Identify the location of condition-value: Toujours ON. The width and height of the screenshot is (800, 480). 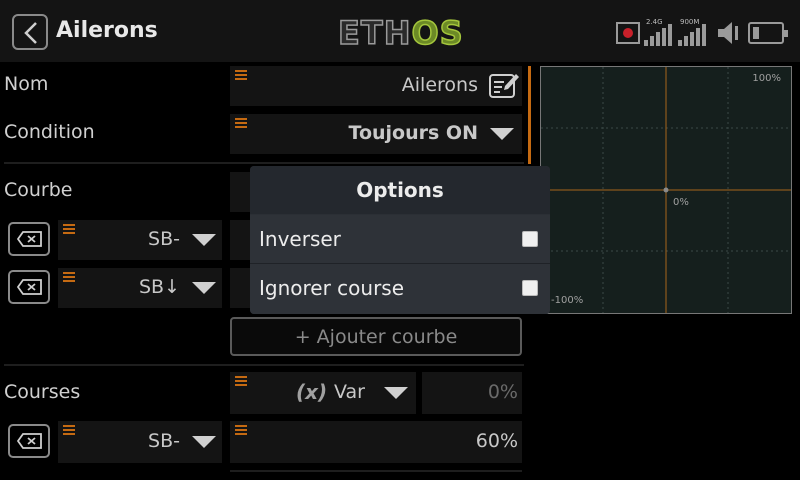
(413, 133).